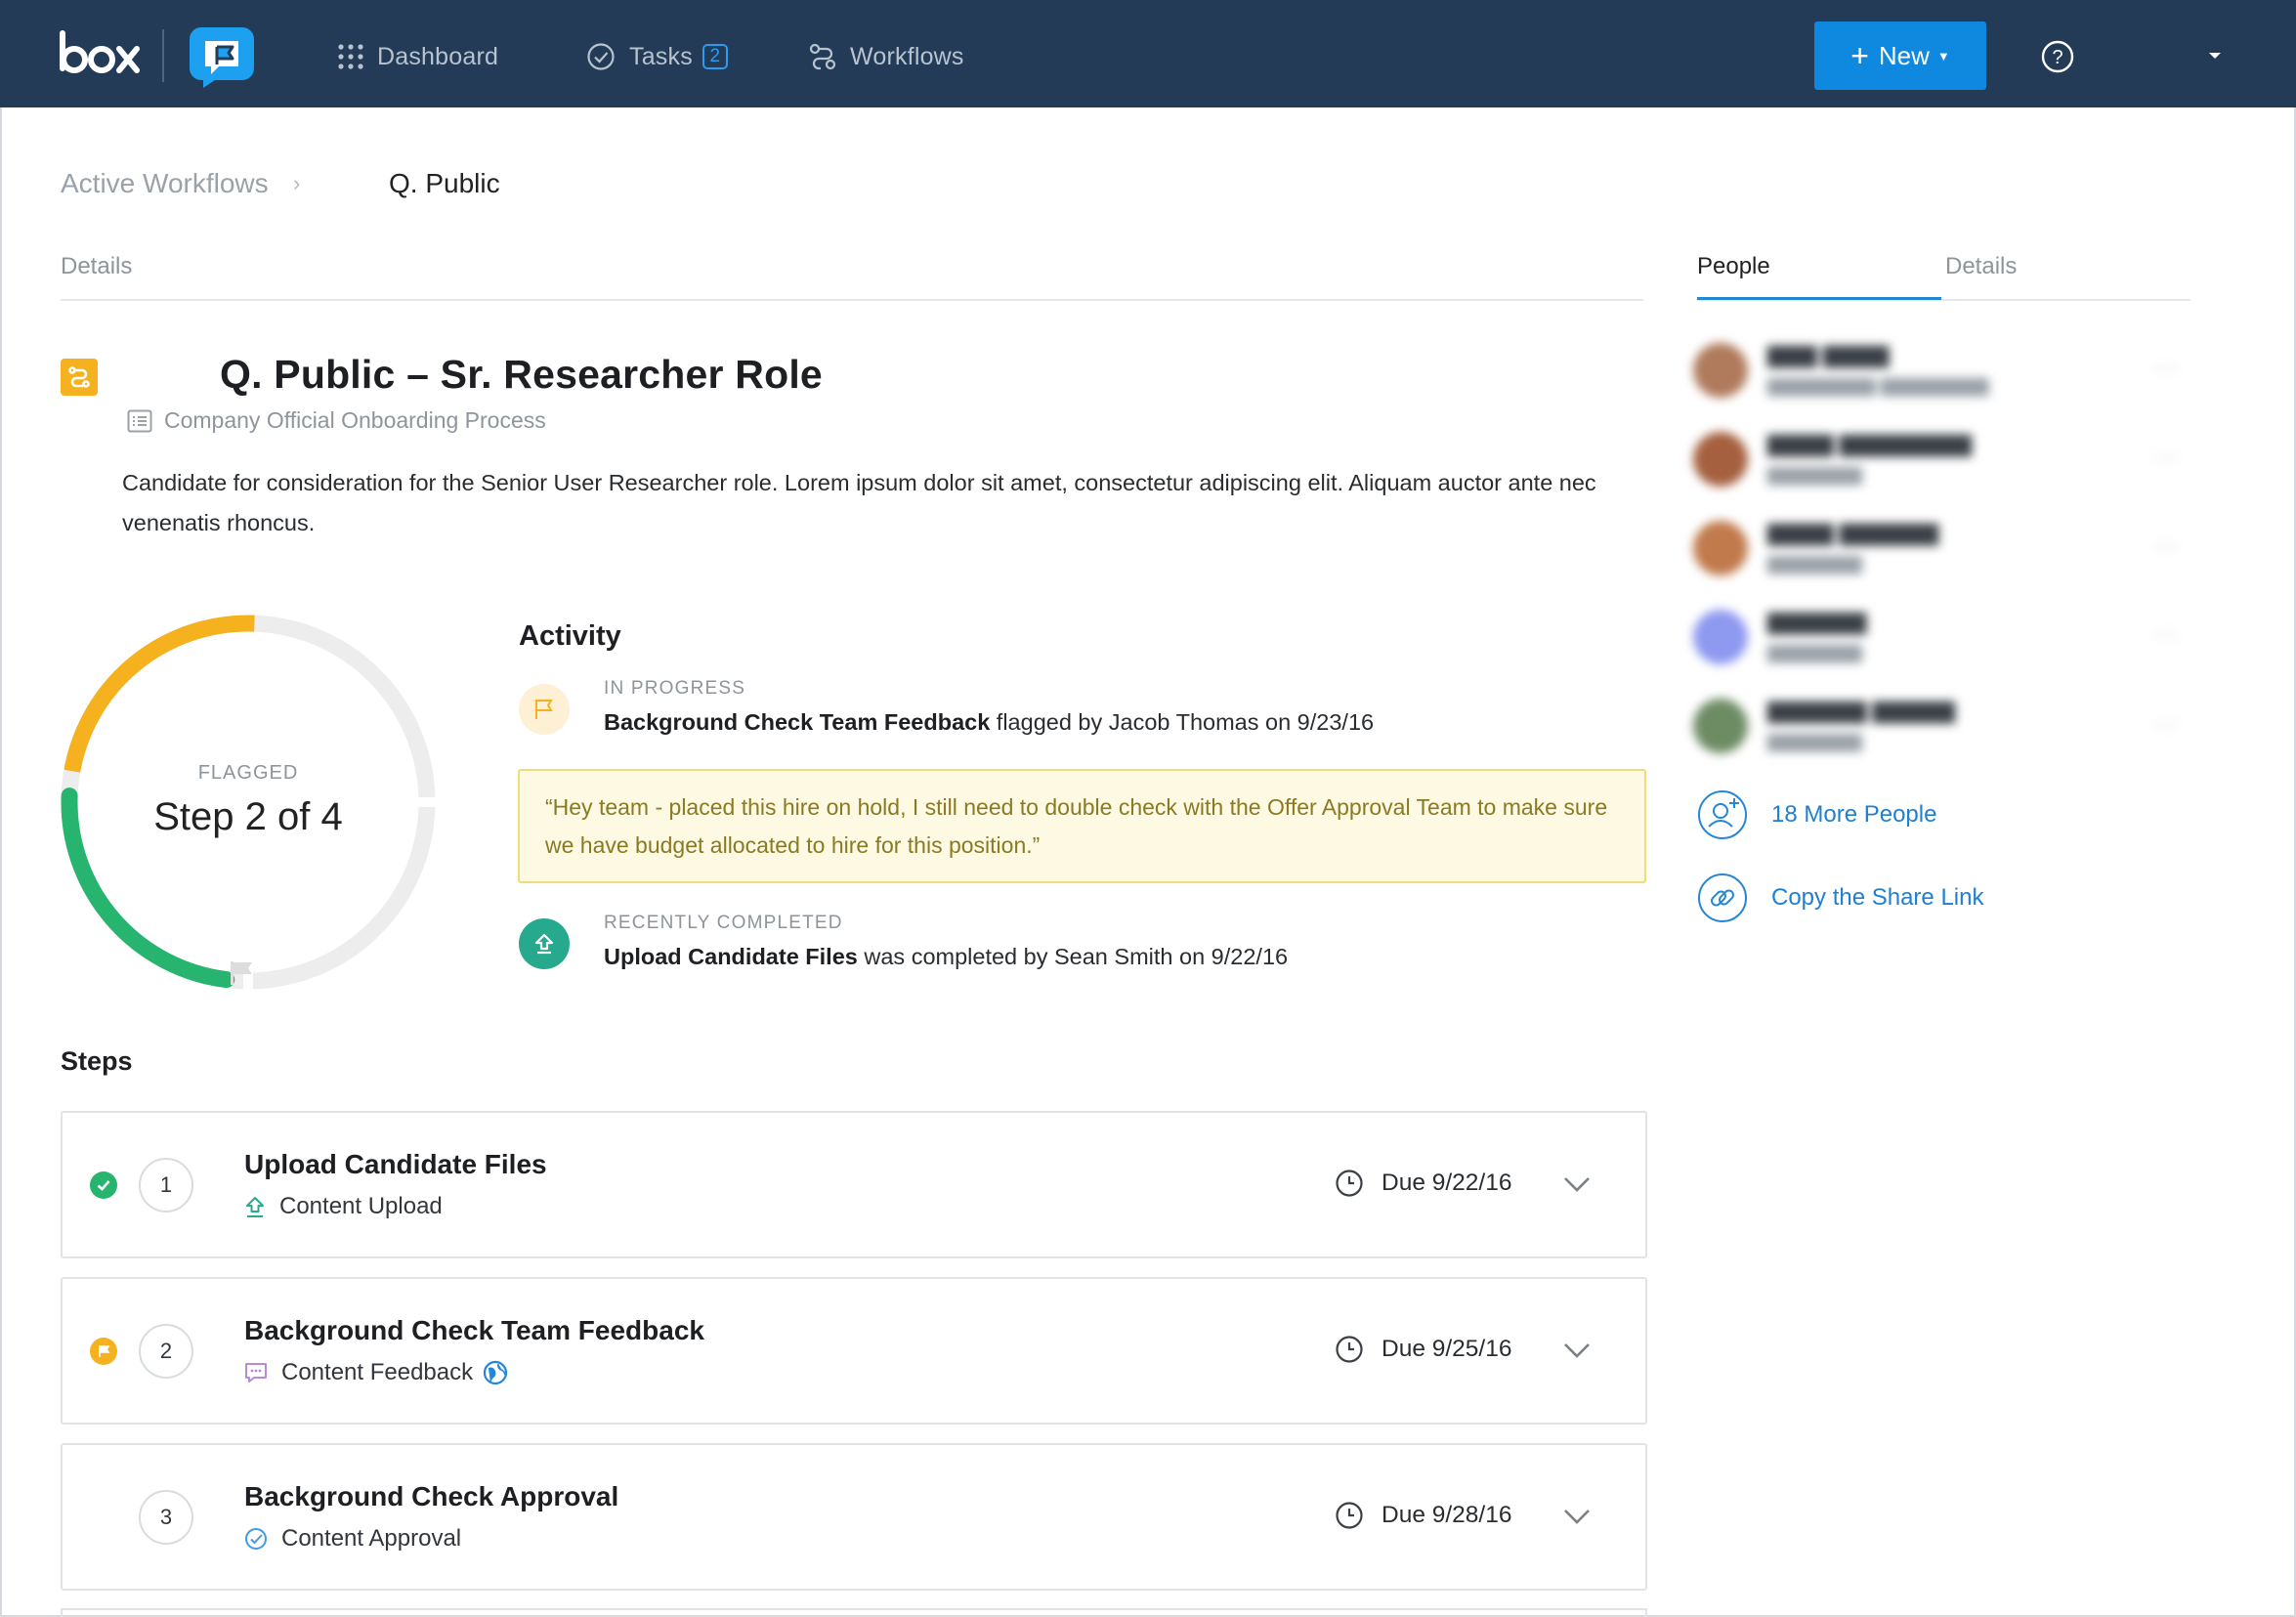  I want to click on person-name-blurred: ▇▇▇▇▇▇, so click(1817, 622).